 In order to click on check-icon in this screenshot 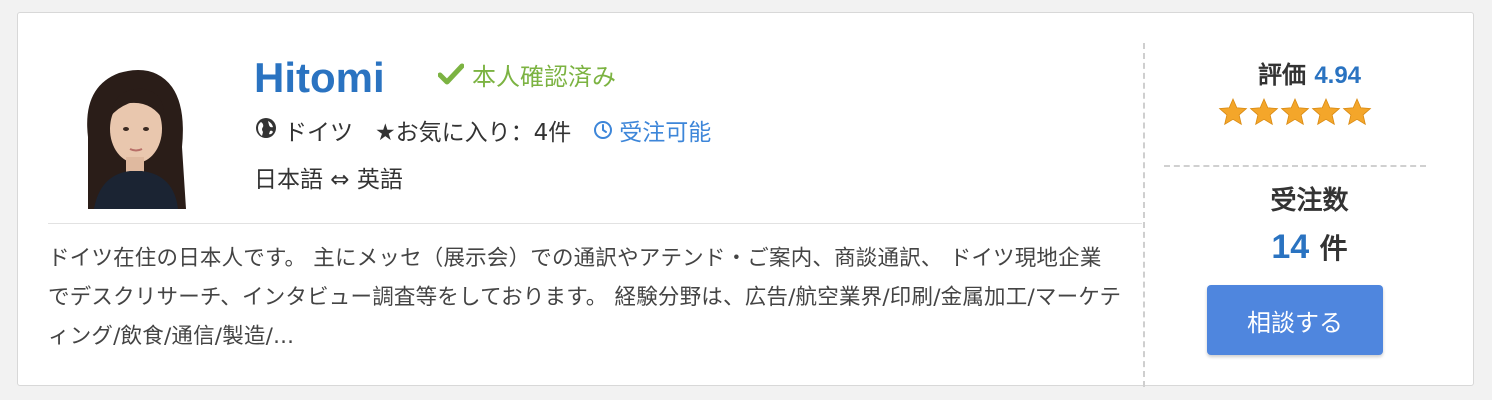, I will do `click(451, 77)`.